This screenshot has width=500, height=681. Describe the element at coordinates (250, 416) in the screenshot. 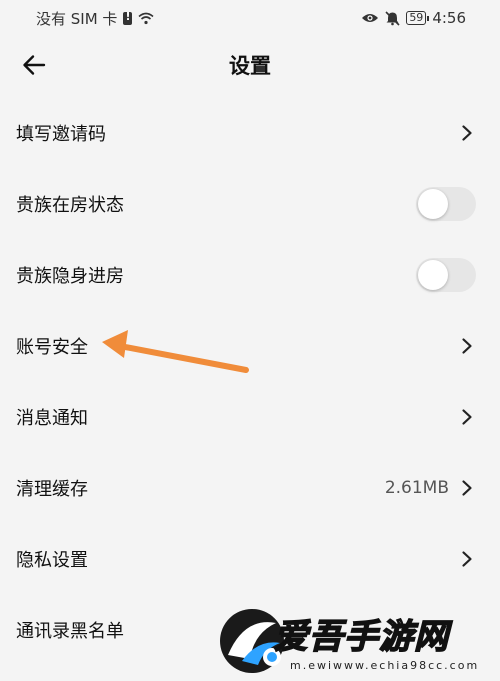

I see `setting-notifications: 消息通知` at that location.